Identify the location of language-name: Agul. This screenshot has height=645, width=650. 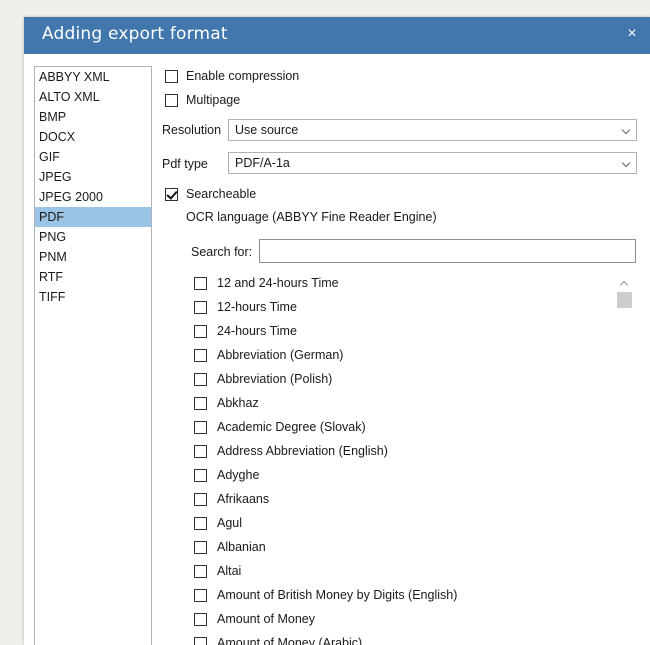
(230, 523).